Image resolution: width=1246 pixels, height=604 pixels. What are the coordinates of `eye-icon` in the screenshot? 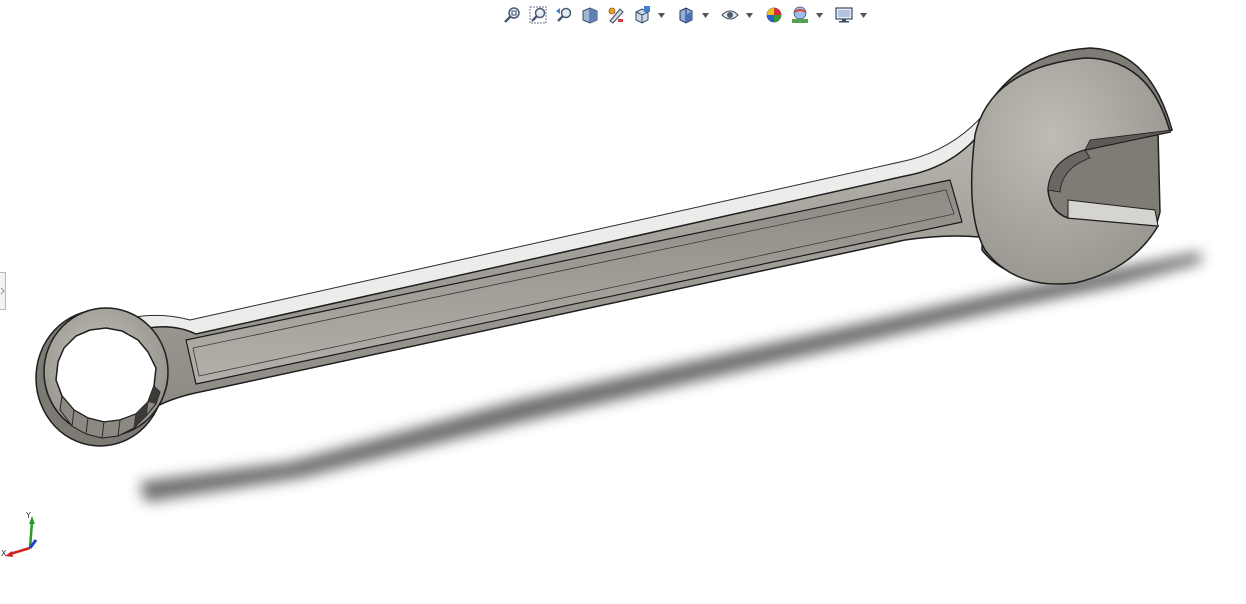 It's located at (730, 15).